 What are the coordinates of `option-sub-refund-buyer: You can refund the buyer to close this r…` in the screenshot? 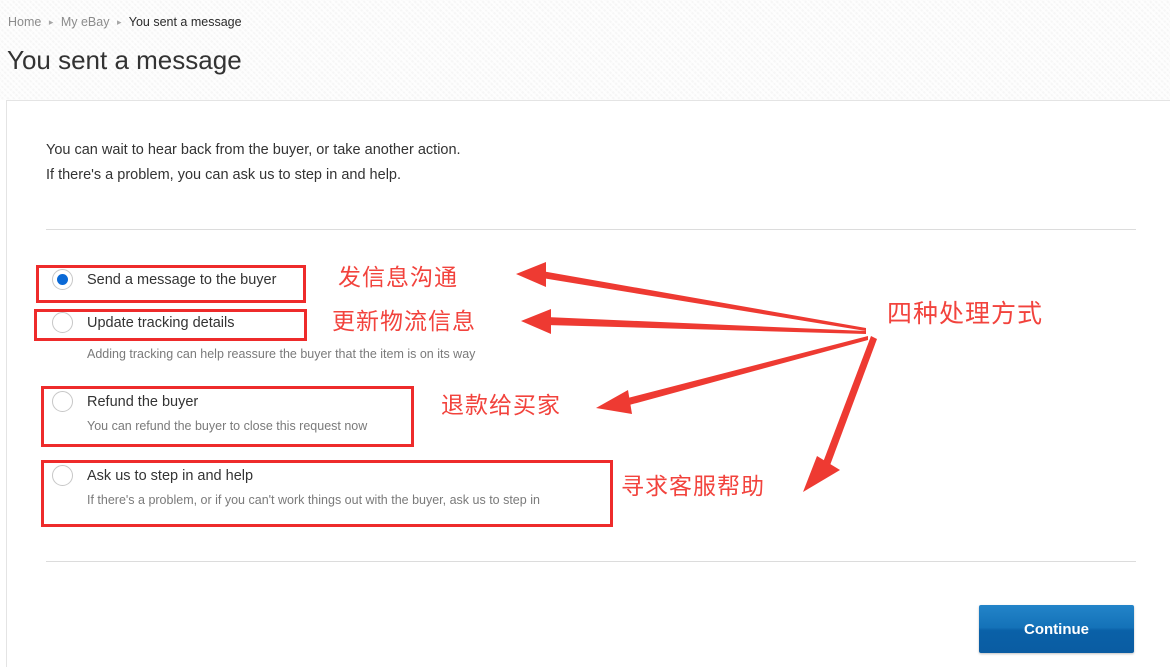 It's located at (227, 426).